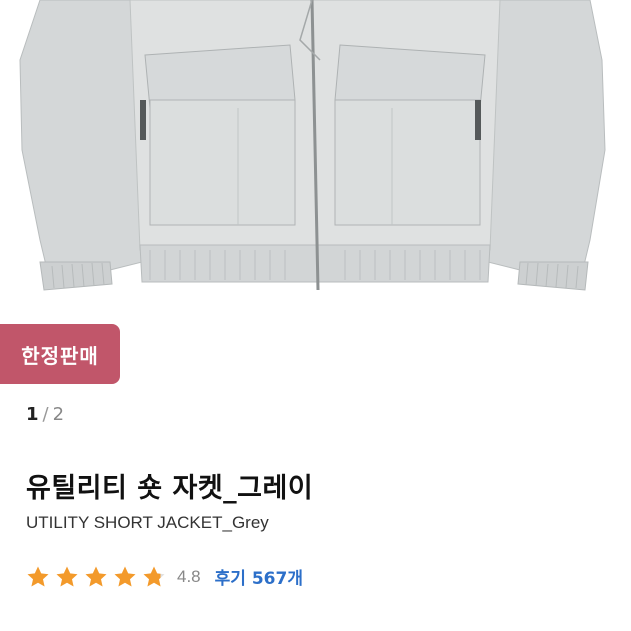 The image size is (631, 631). What do you see at coordinates (154, 576) in the screenshot?
I see `star-half-icon` at bounding box center [154, 576].